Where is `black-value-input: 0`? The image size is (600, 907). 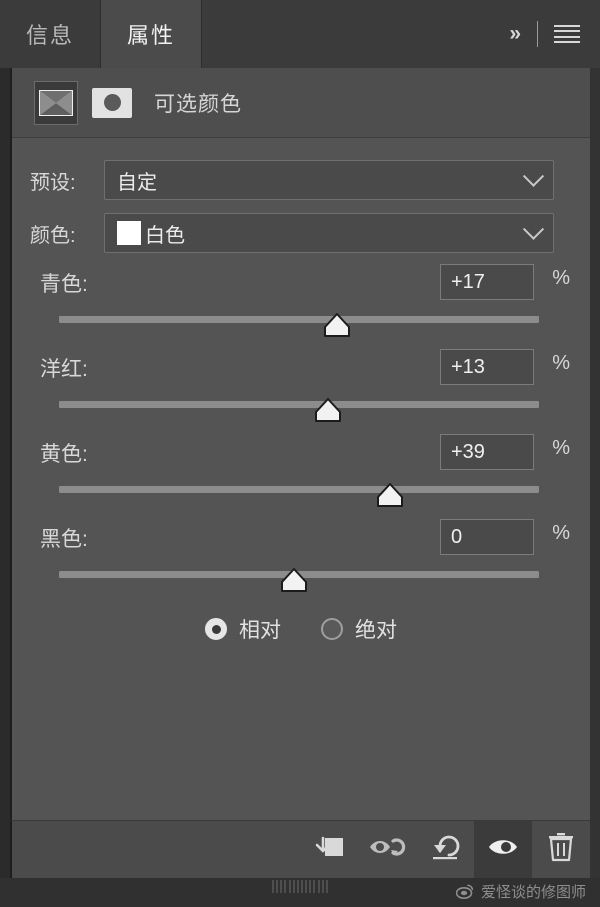 black-value-input: 0 is located at coordinates (487, 537).